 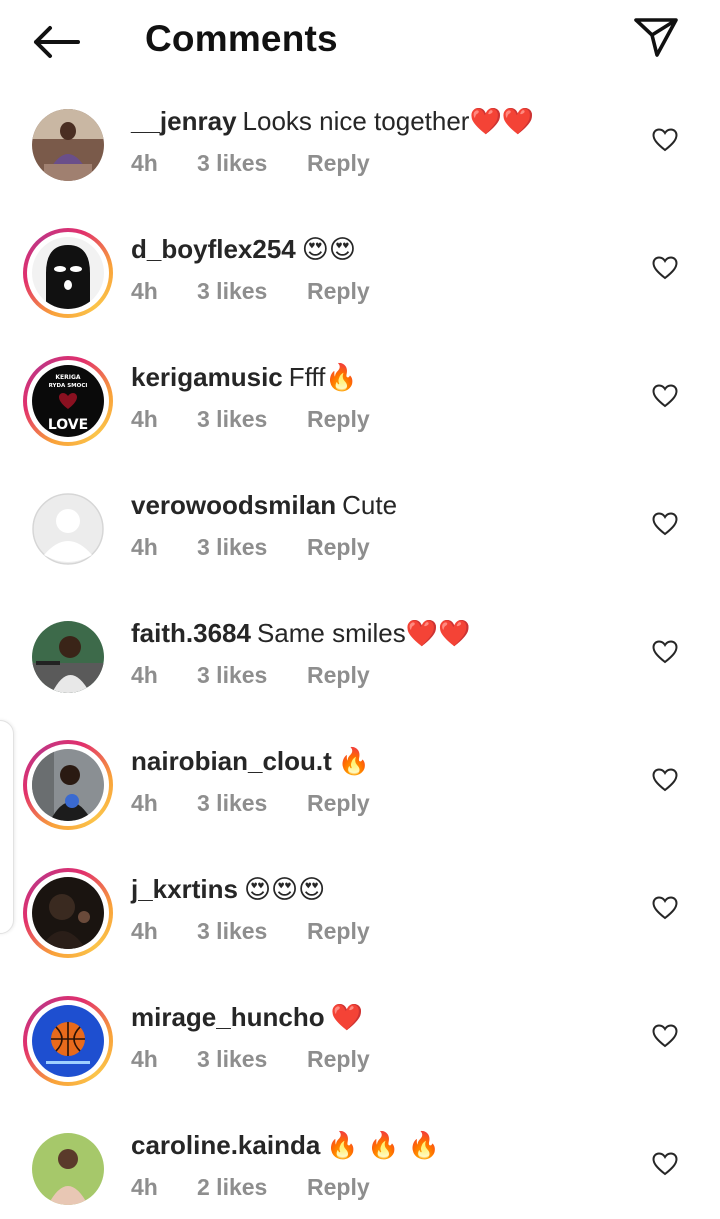 What do you see at coordinates (346, 1018) in the screenshot?
I see `comment-emoji: ❤️` at bounding box center [346, 1018].